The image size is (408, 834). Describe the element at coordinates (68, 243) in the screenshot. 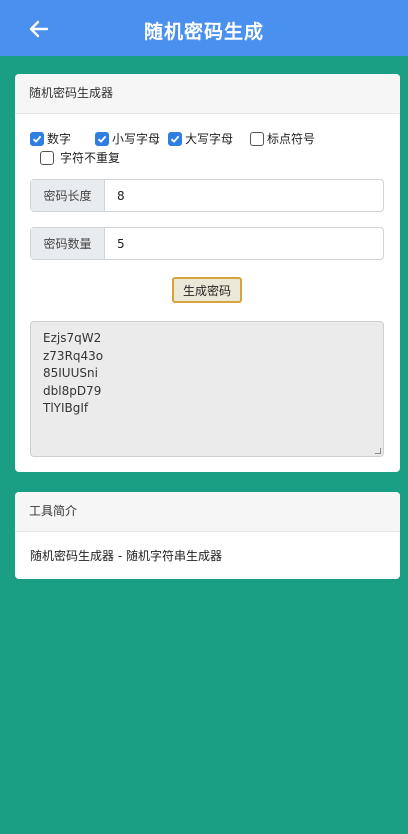

I see `password-count-label: 密码数量` at that location.